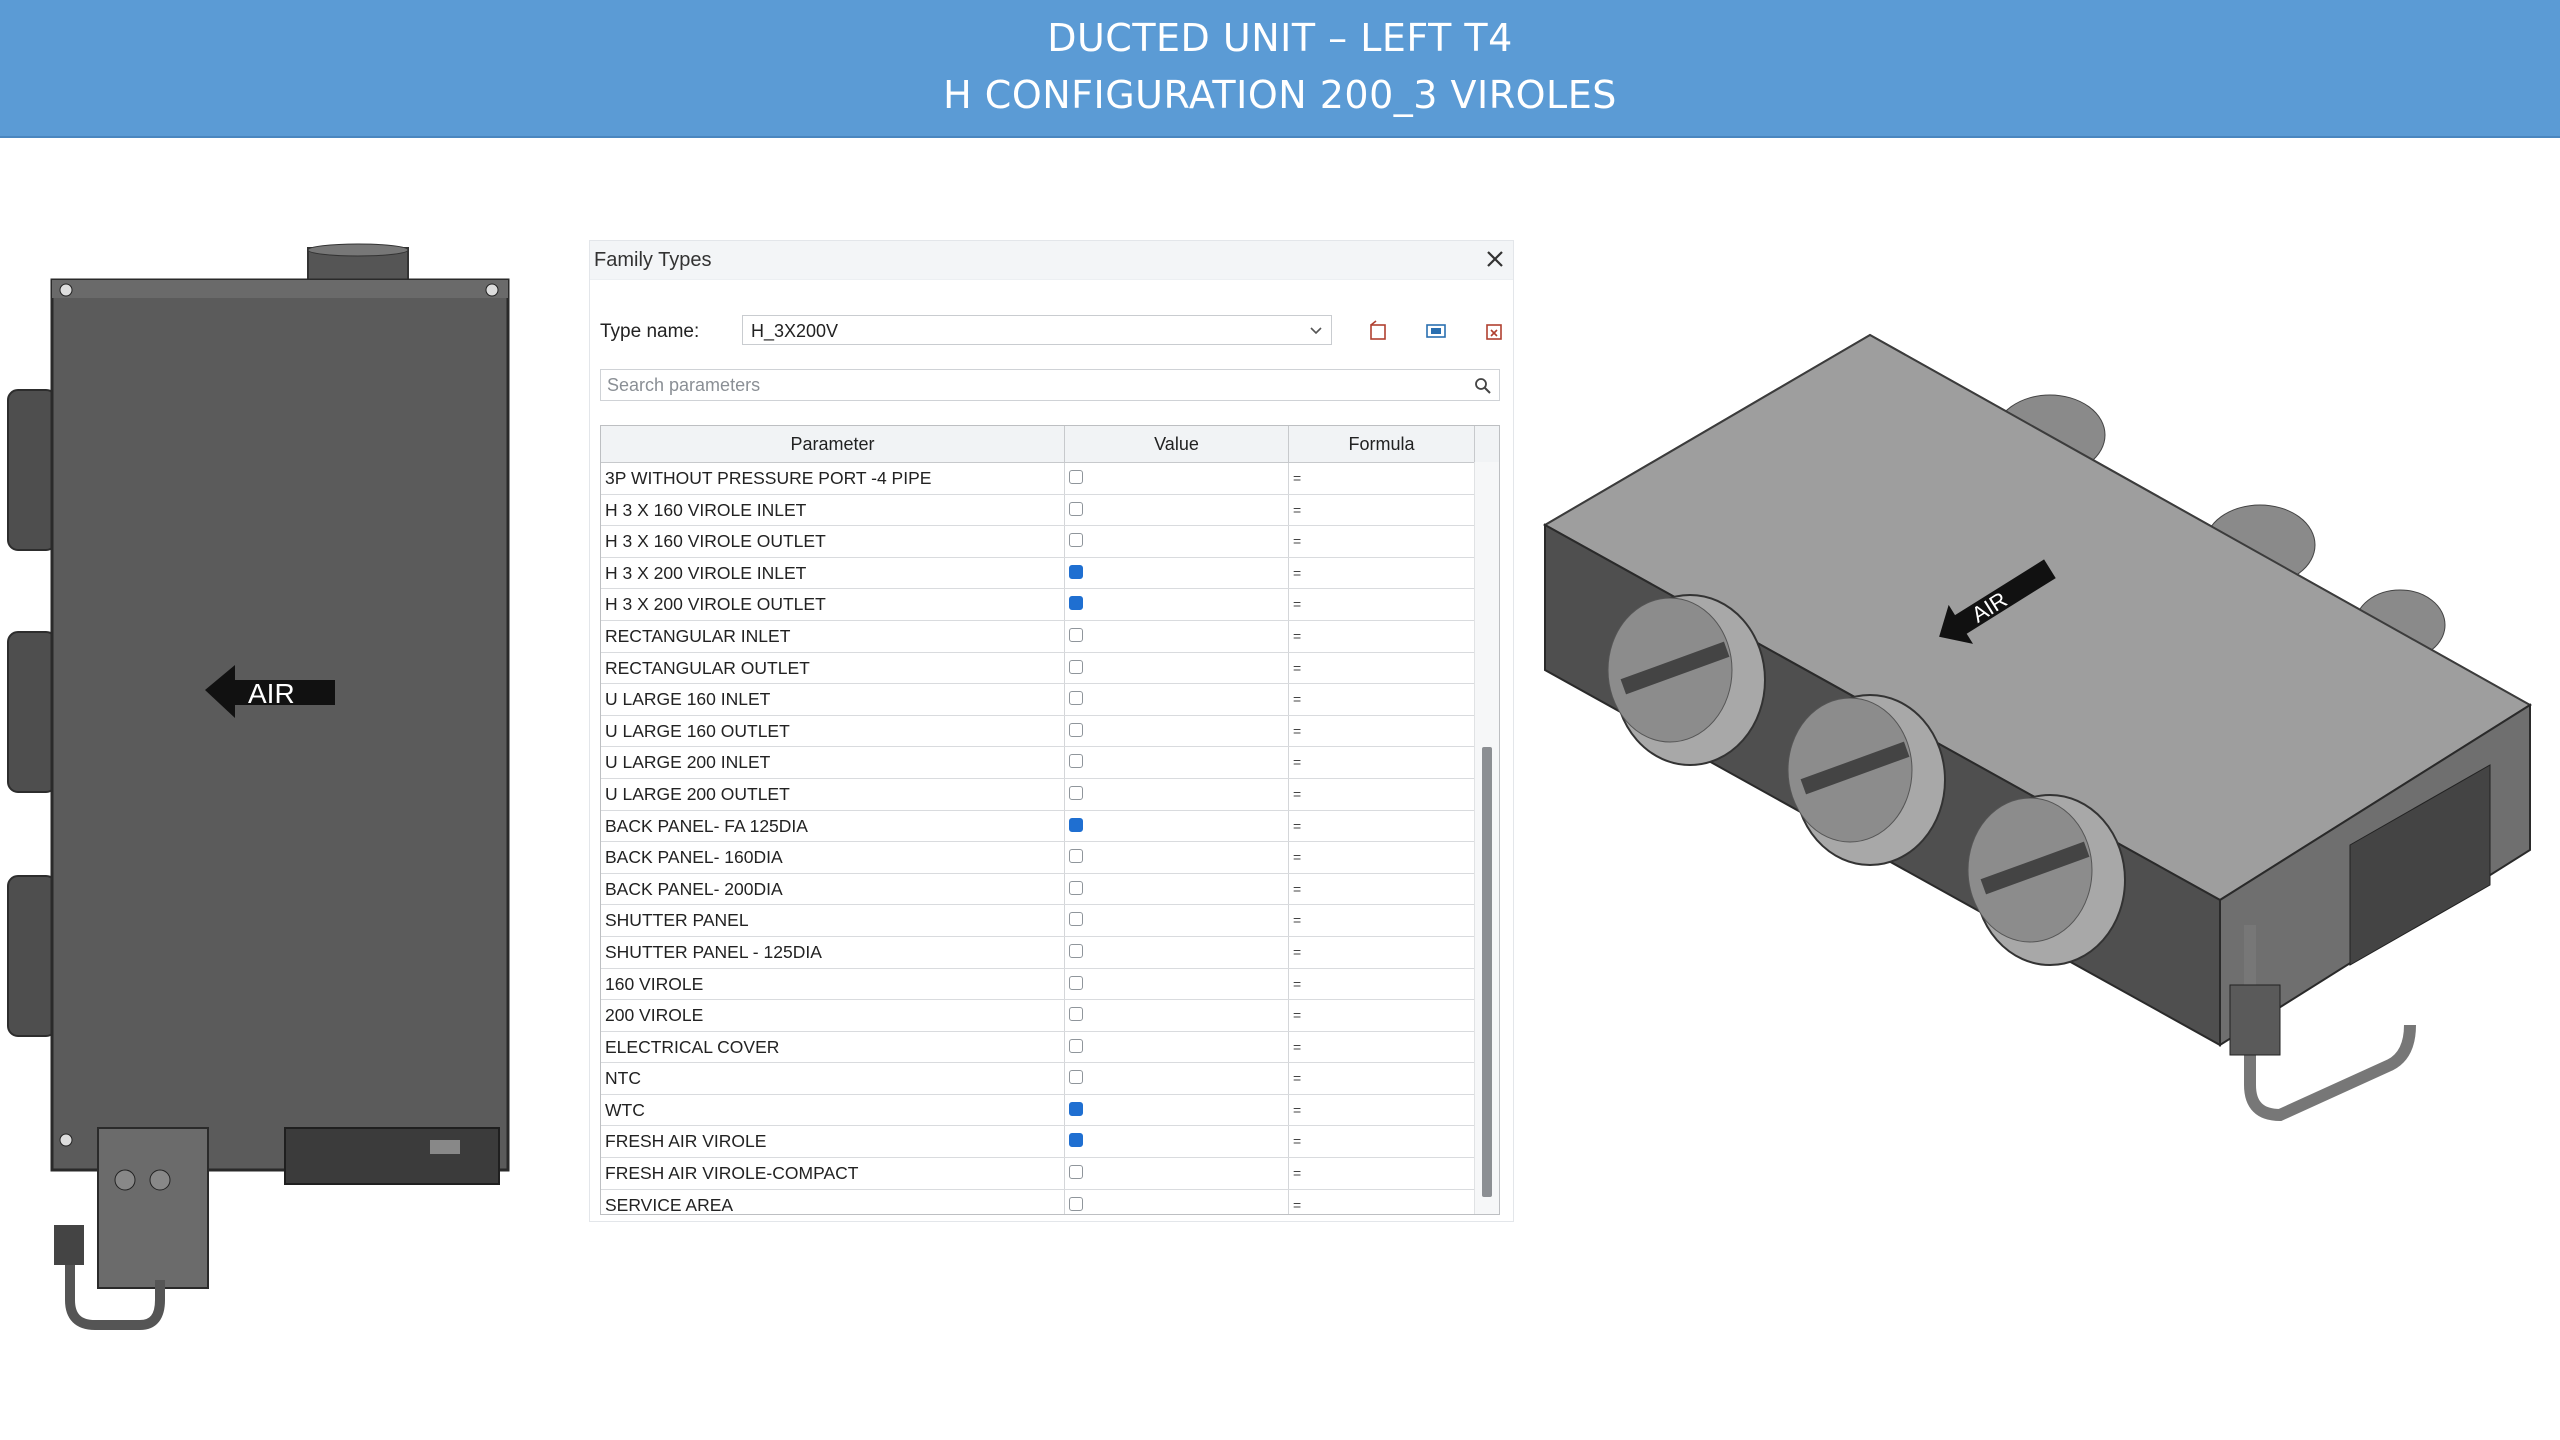  I want to click on table-row: BACK PANEL- 200DIA =, so click(1050, 889).